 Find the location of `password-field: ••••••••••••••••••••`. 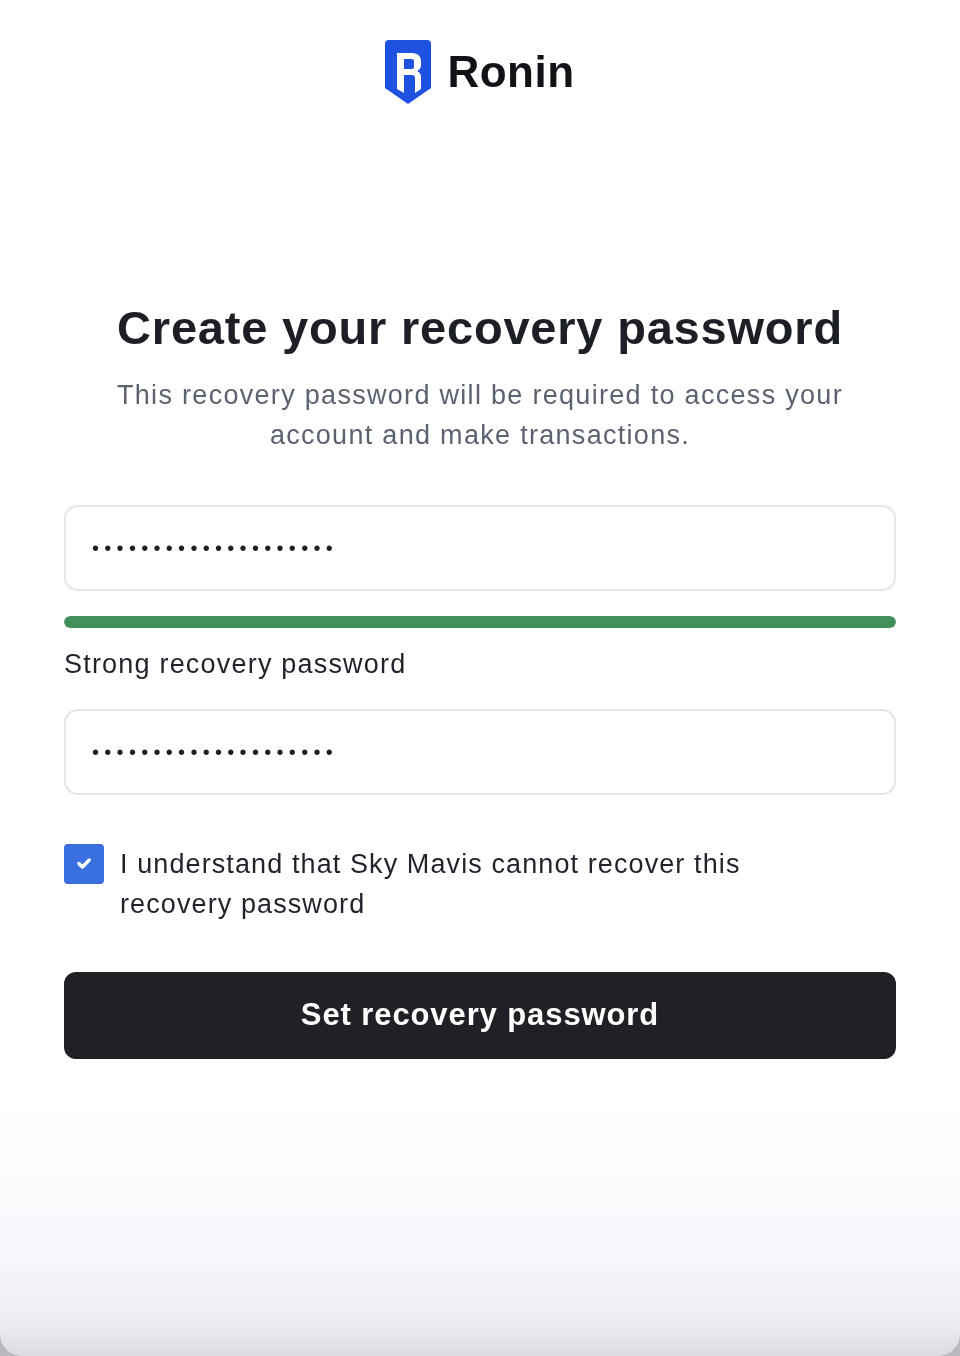

password-field: •••••••••••••••••••• is located at coordinates (480, 548).